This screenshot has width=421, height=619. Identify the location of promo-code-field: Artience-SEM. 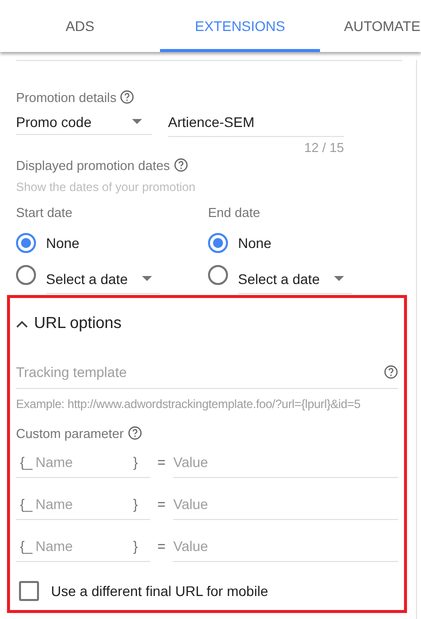
(256, 123).